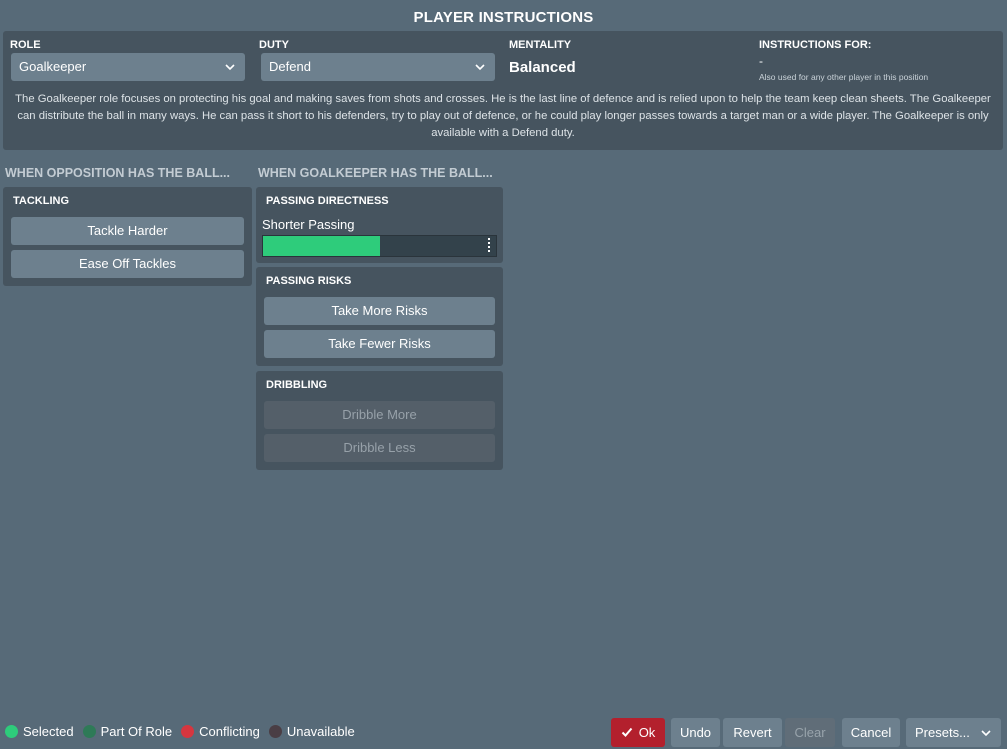  I want to click on mentality-value: Balanced, so click(542, 67).